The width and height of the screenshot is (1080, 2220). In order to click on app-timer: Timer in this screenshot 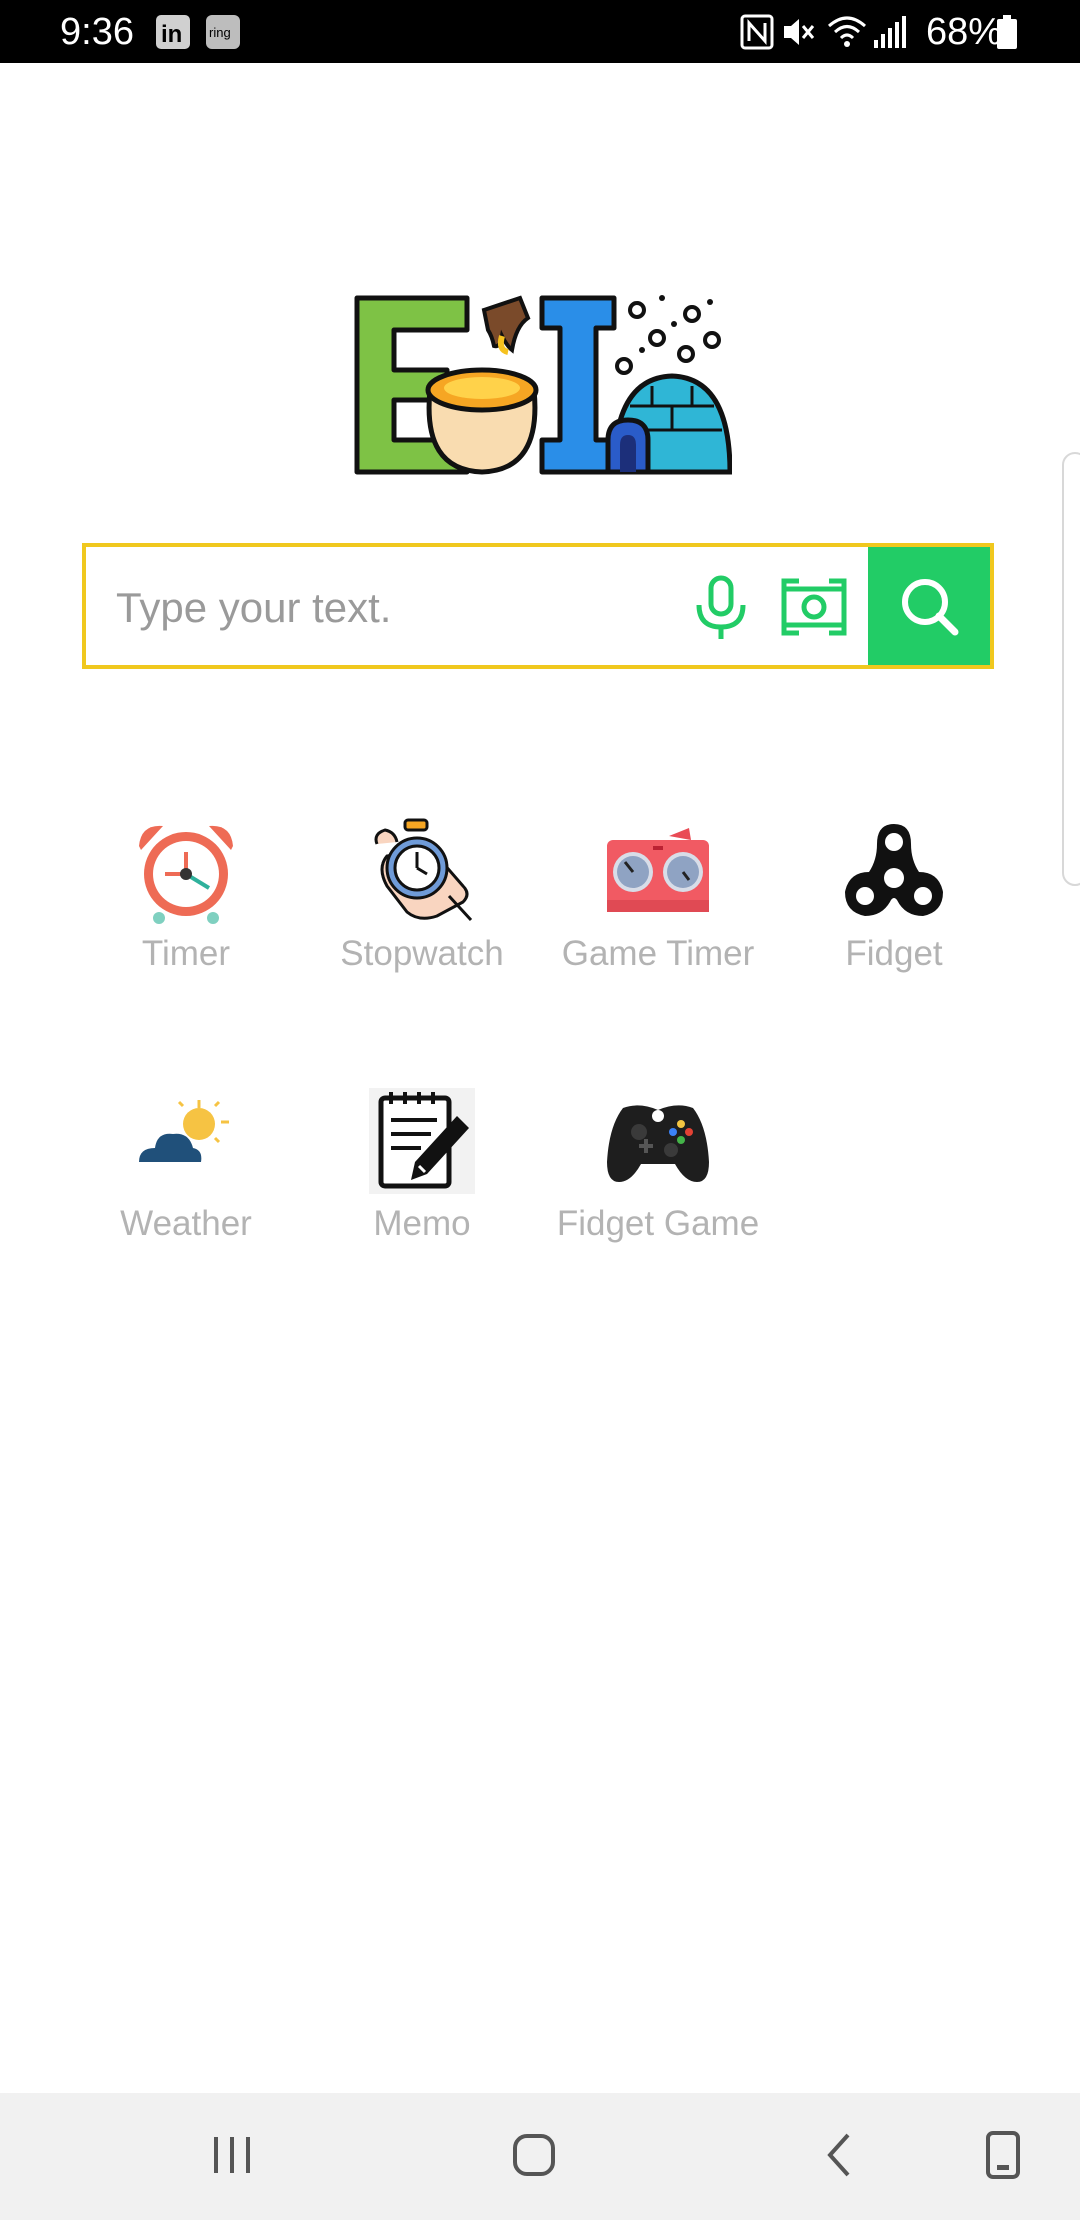, I will do `click(186, 916)`.